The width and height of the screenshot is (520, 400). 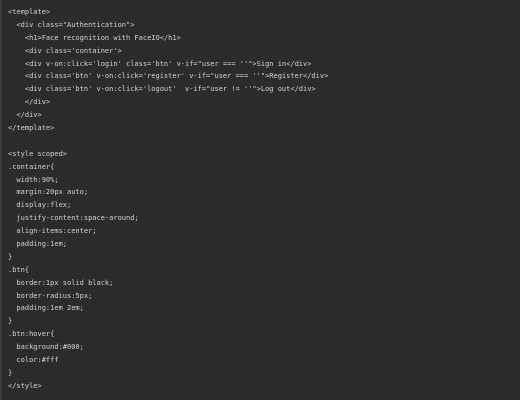 What do you see at coordinates (52, 231) in the screenshot?
I see `code-line: align-items:center;` at bounding box center [52, 231].